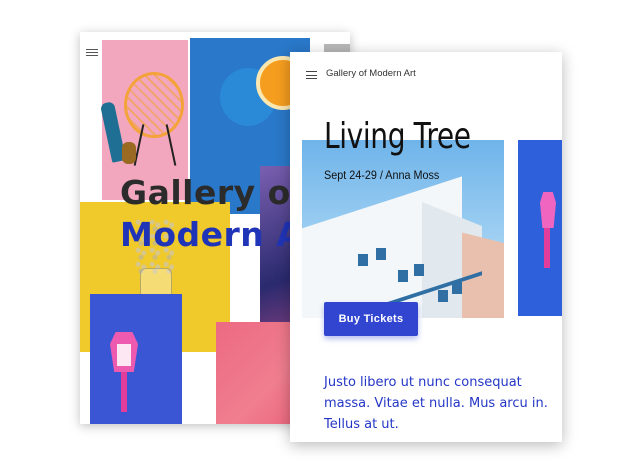 Image resolution: width=640 pixels, height=476 pixels. What do you see at coordinates (211, 214) in the screenshot?
I see `gallery-title: Gallery o Modern A` at bounding box center [211, 214].